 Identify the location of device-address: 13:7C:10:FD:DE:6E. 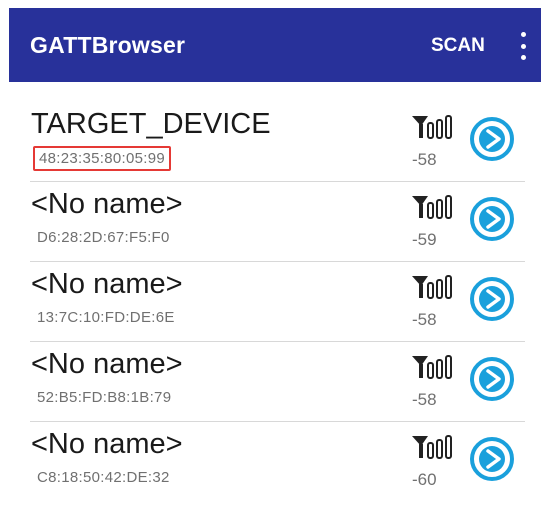
(106, 317).